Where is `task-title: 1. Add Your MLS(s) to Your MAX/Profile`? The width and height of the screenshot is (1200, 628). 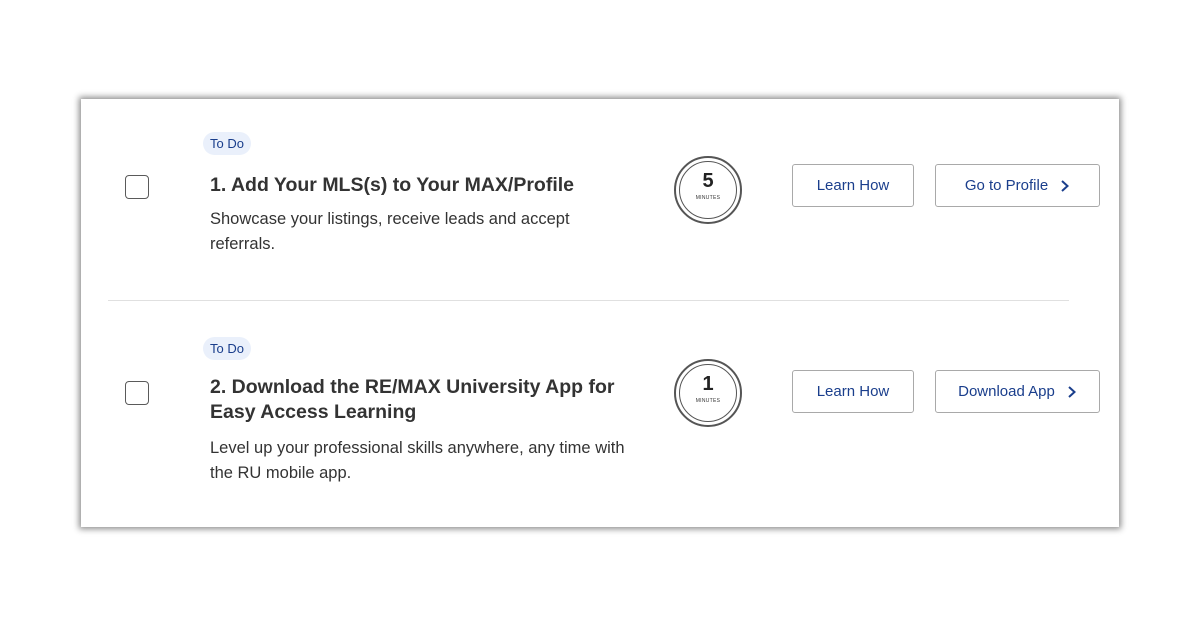 task-title: 1. Add Your MLS(s) to Your MAX/Profile is located at coordinates (392, 185).